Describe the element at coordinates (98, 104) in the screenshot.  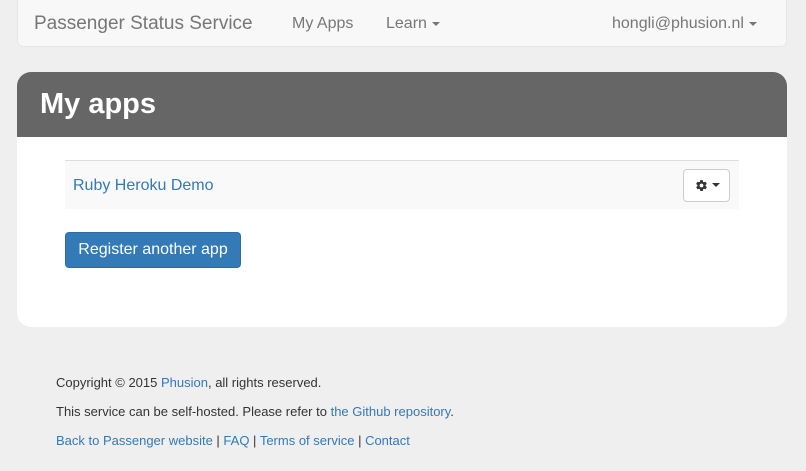
I see `page-title: My apps` at that location.